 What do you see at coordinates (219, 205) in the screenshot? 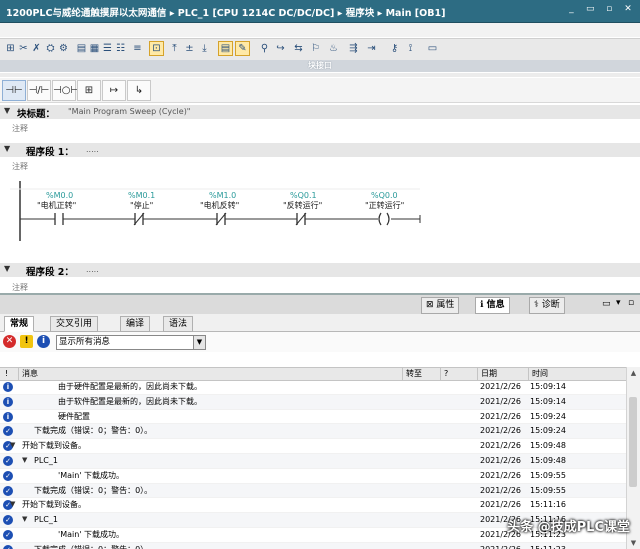
I see `contact3-tag: "电机反转"` at bounding box center [219, 205].